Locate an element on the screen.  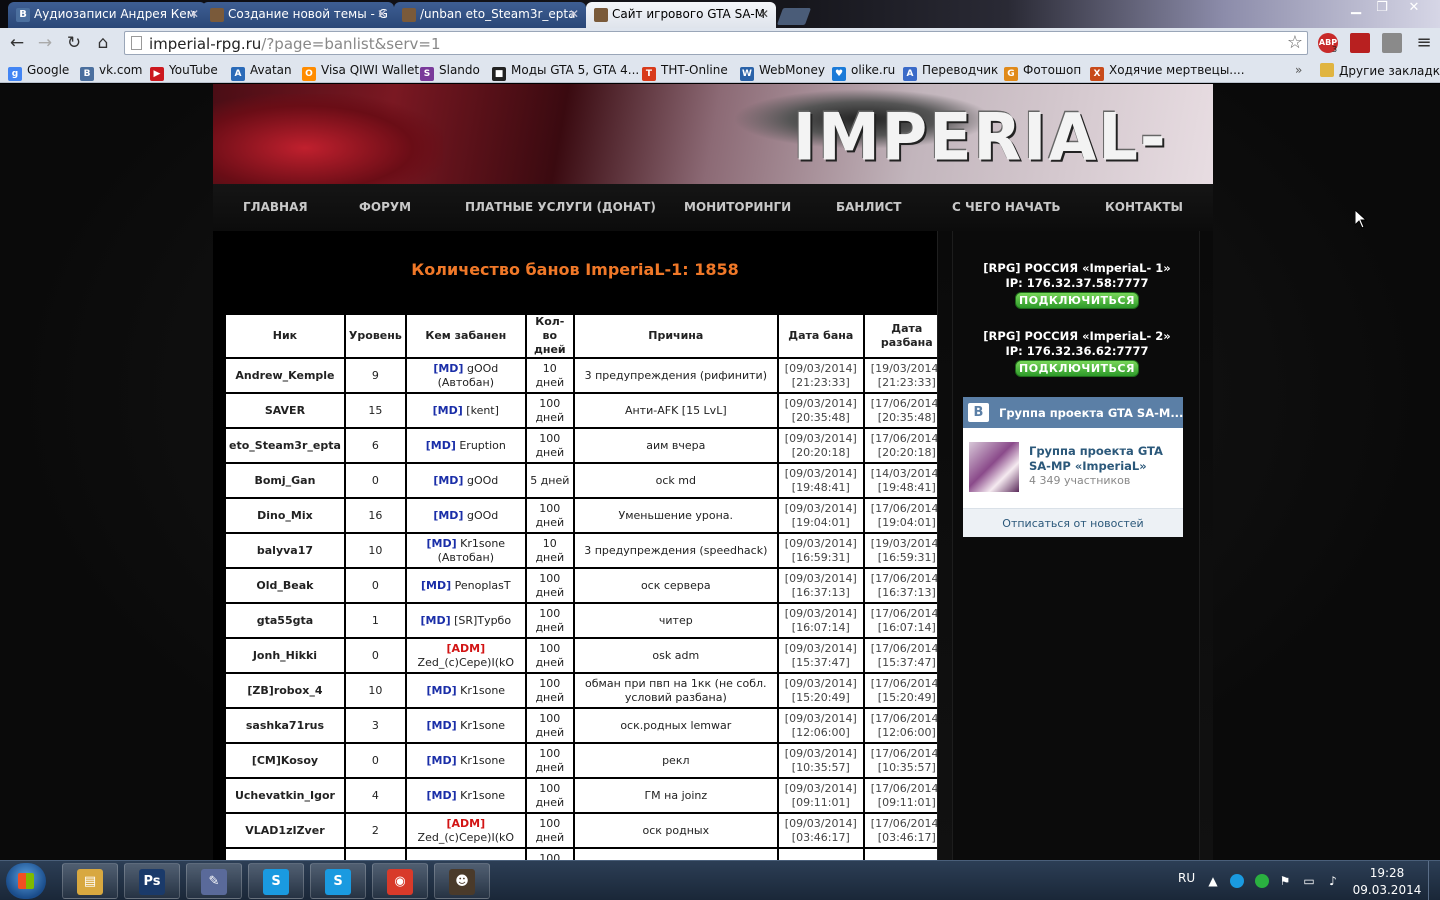
restore-icon: ❐ is located at coordinates (1382, 9).